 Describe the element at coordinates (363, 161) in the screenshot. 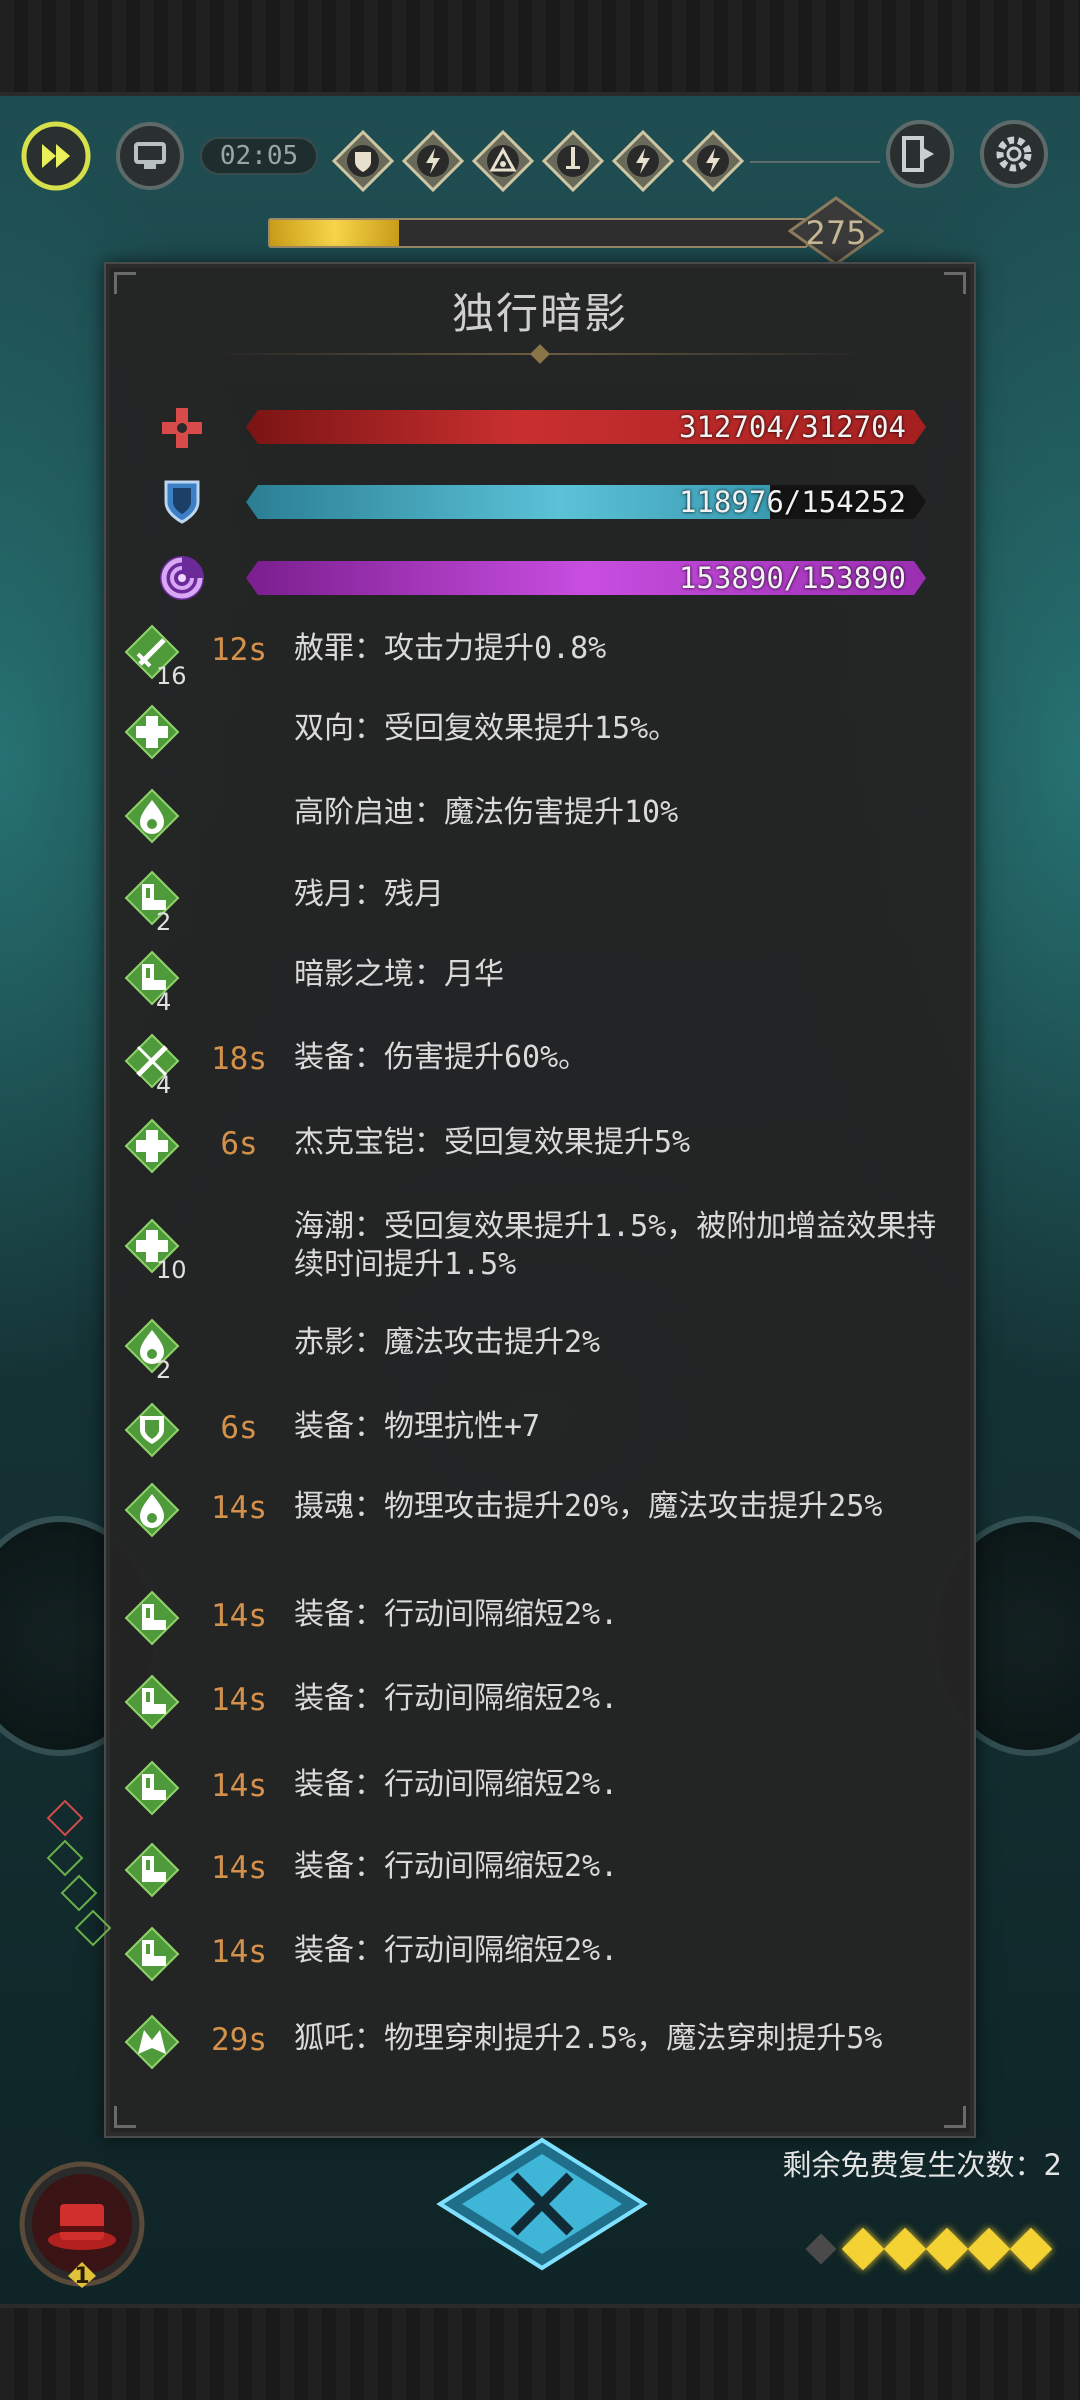

I see `shield-rune-icon` at that location.